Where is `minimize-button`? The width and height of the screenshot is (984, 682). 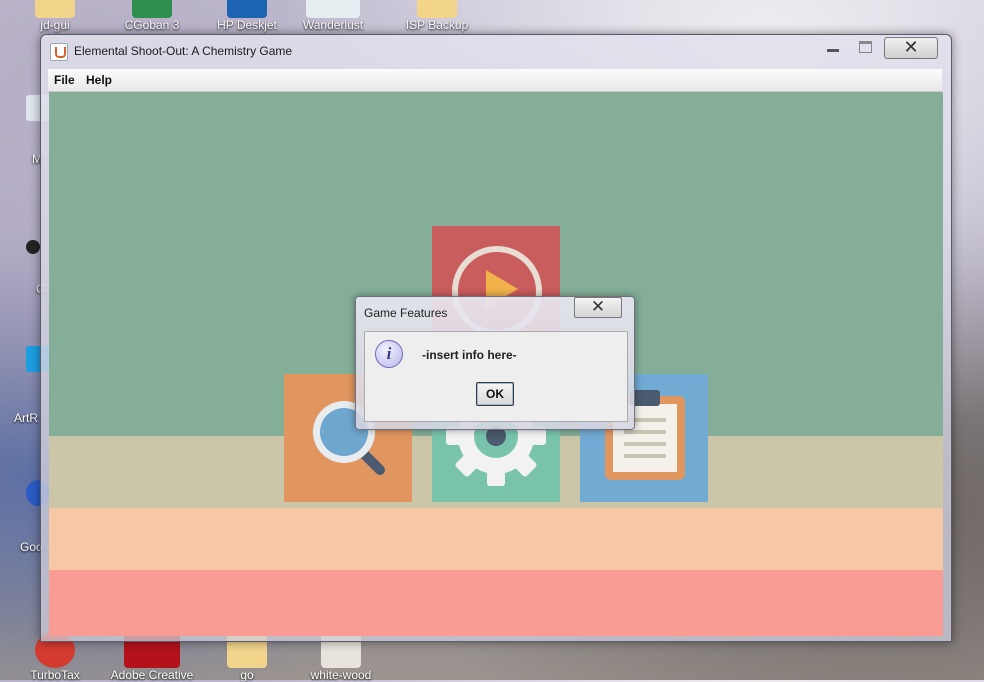 minimize-button is located at coordinates (832, 46).